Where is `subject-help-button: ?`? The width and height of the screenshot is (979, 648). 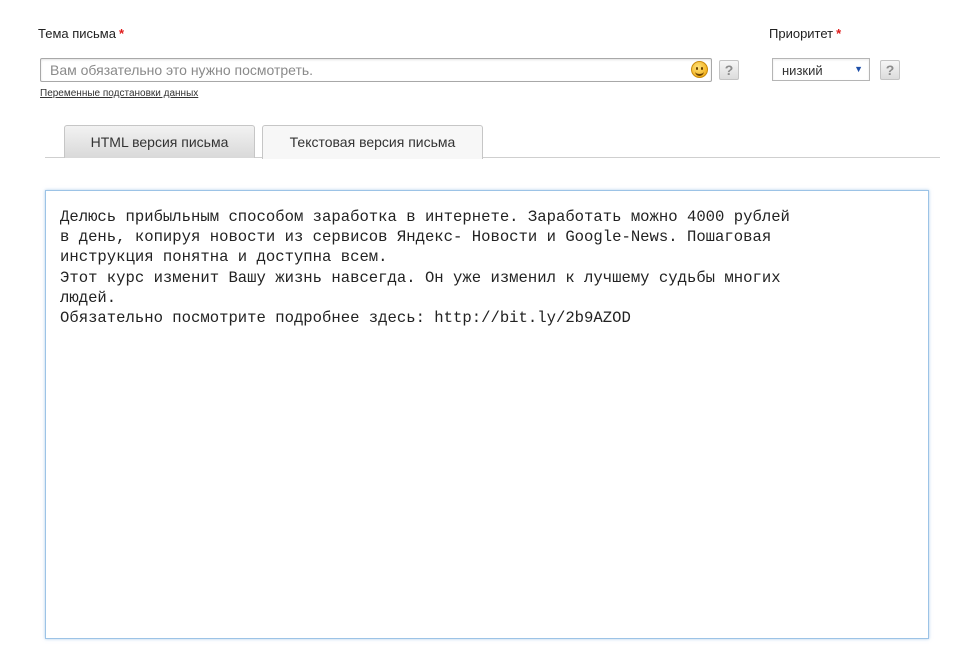
subject-help-button: ? is located at coordinates (729, 70).